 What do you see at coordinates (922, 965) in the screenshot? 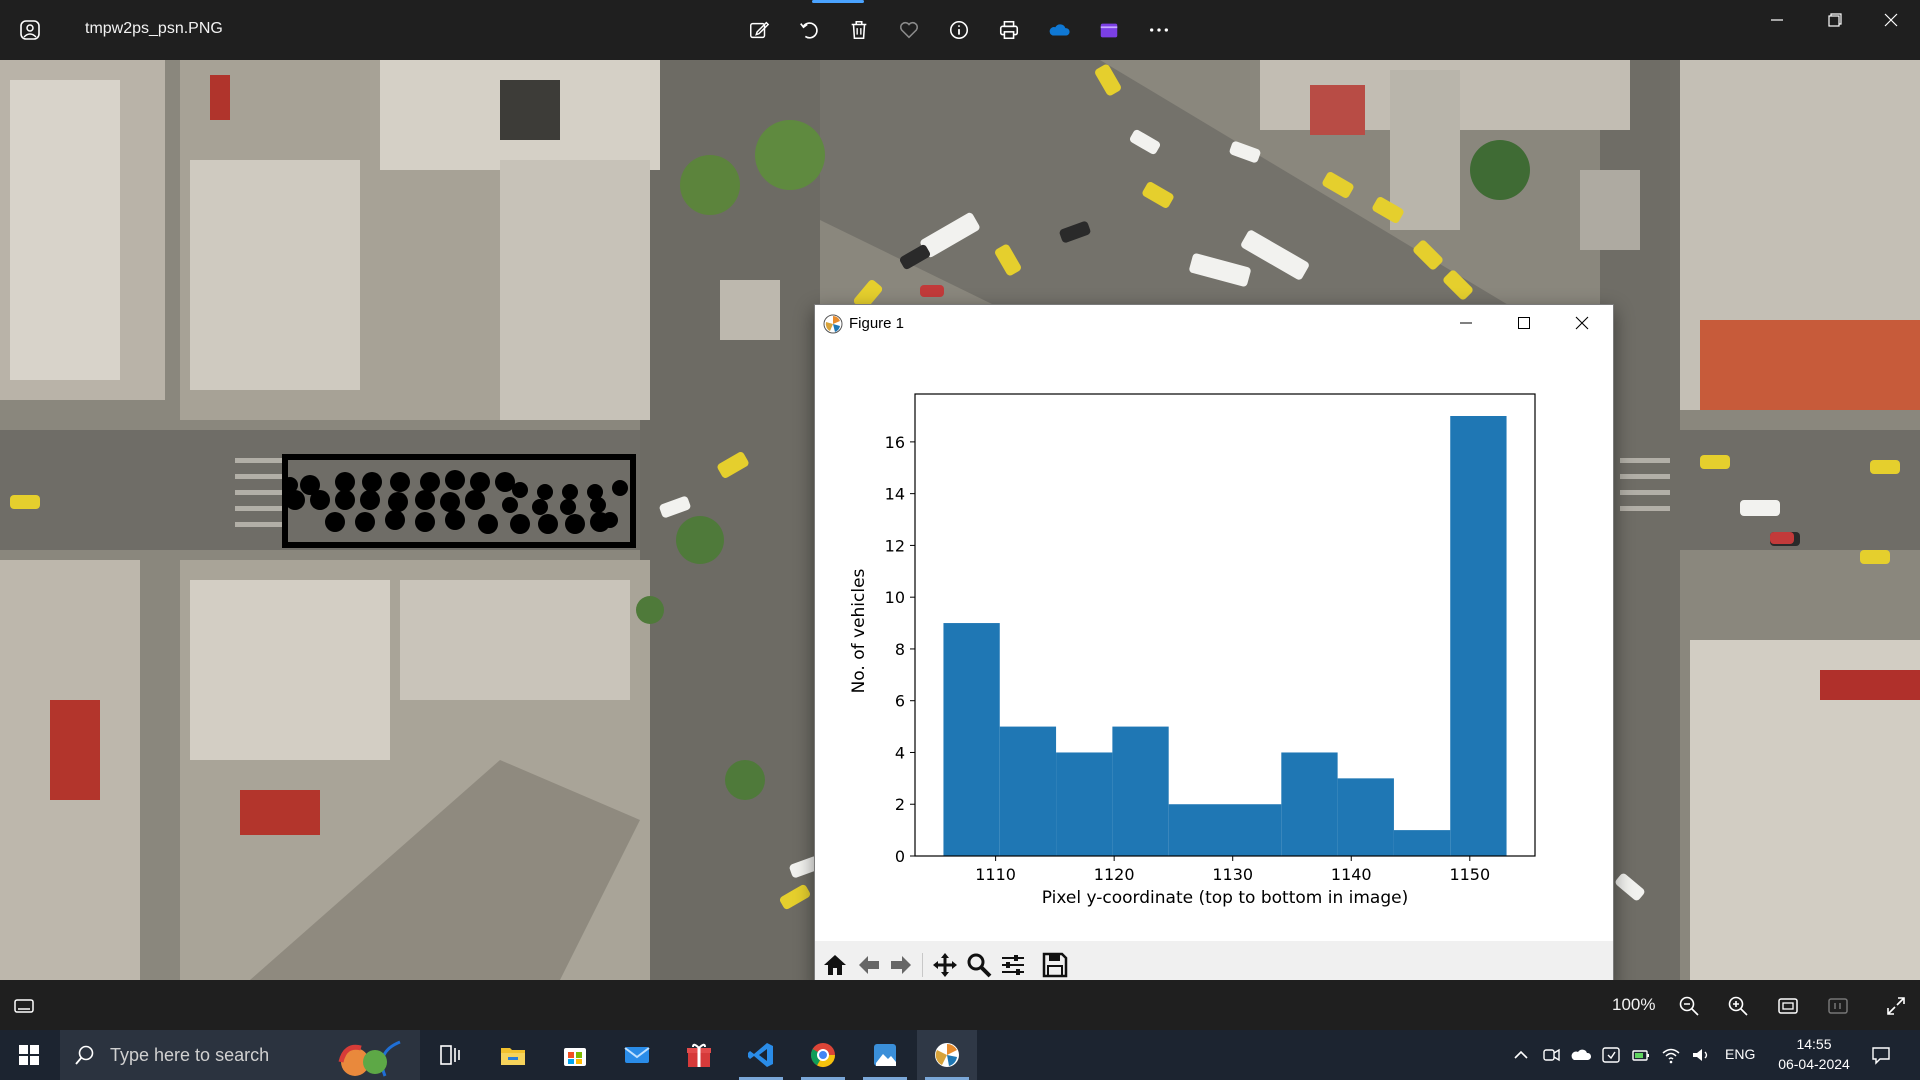
I see `toolbar-separator` at bounding box center [922, 965].